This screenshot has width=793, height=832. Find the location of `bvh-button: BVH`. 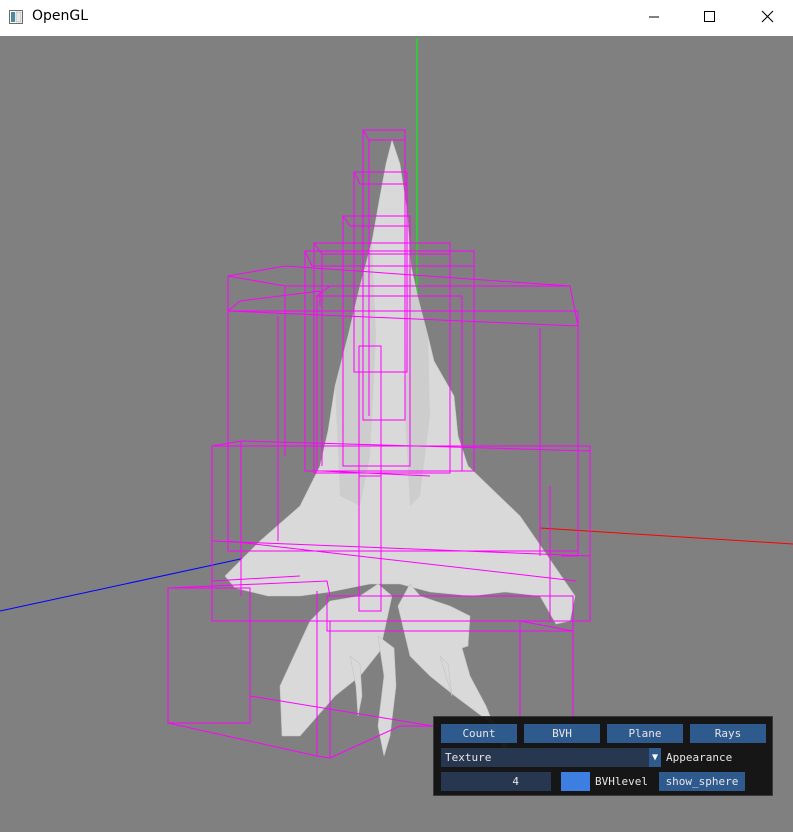

bvh-button: BVH is located at coordinates (562, 733).